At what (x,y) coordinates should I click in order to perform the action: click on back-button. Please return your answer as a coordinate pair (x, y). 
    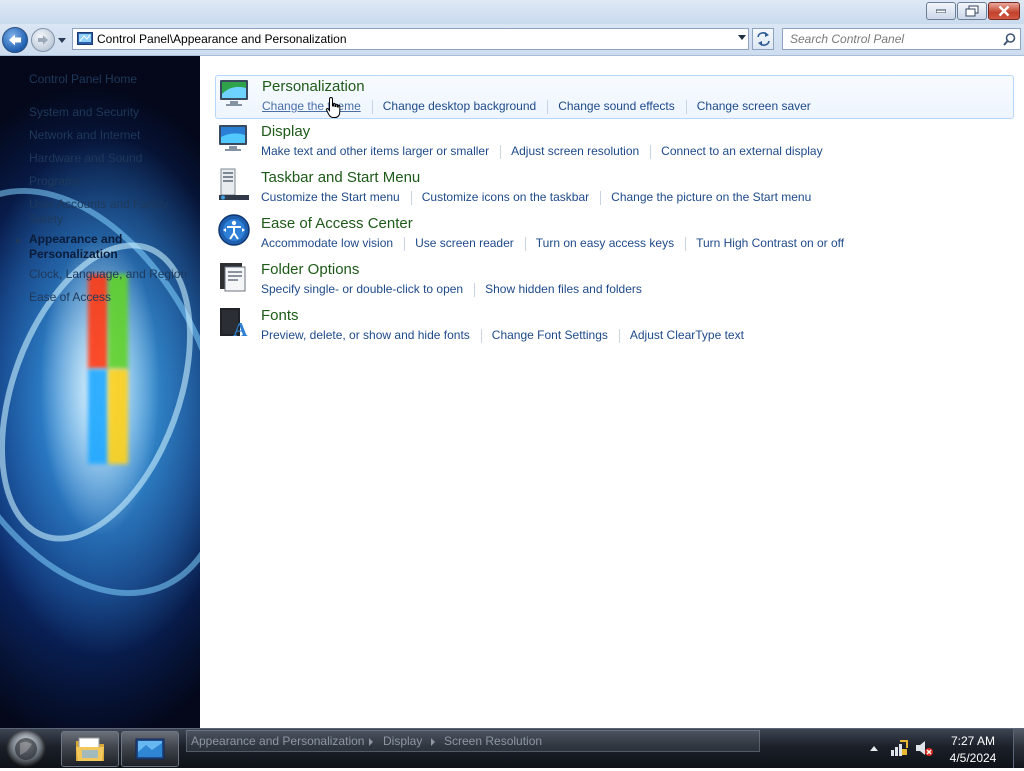
    Looking at the image, I should click on (15, 40).